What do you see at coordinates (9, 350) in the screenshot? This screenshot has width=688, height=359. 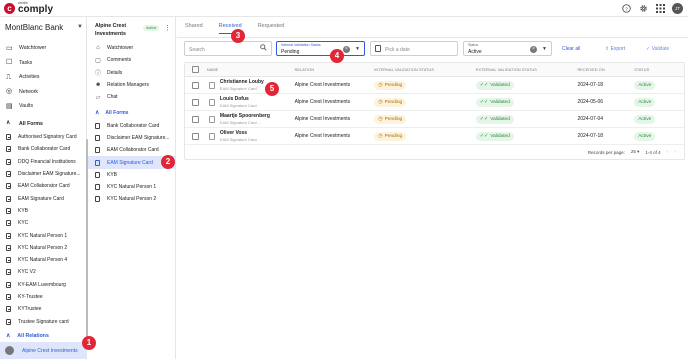 I see `relation-avatar` at bounding box center [9, 350].